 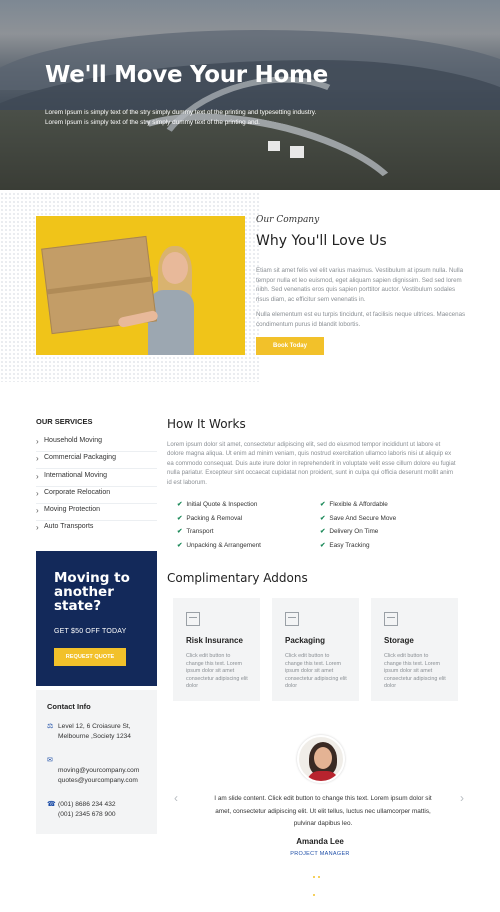 I want to click on phone-1: (001) 8686 234 432, so click(x=87, y=805).